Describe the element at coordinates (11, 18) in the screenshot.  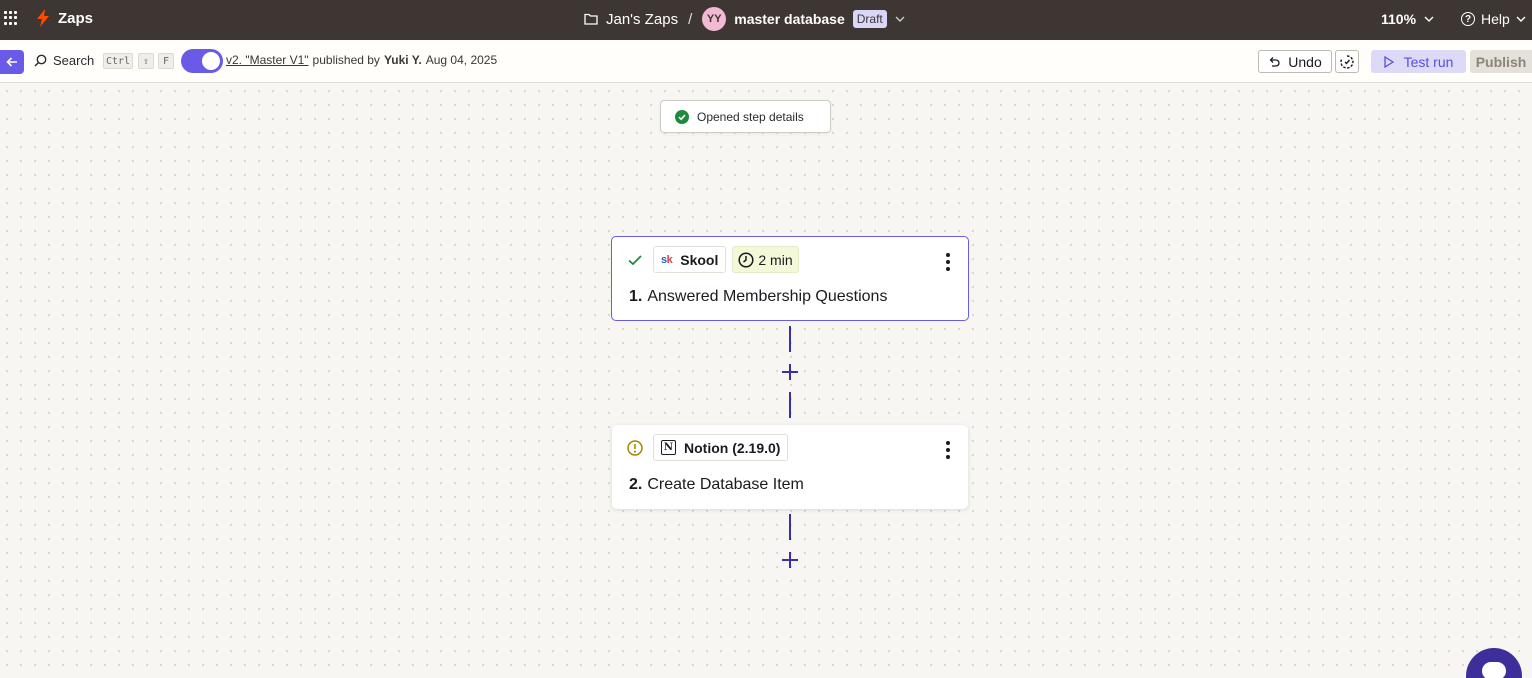
I see `app-grid-icon` at that location.